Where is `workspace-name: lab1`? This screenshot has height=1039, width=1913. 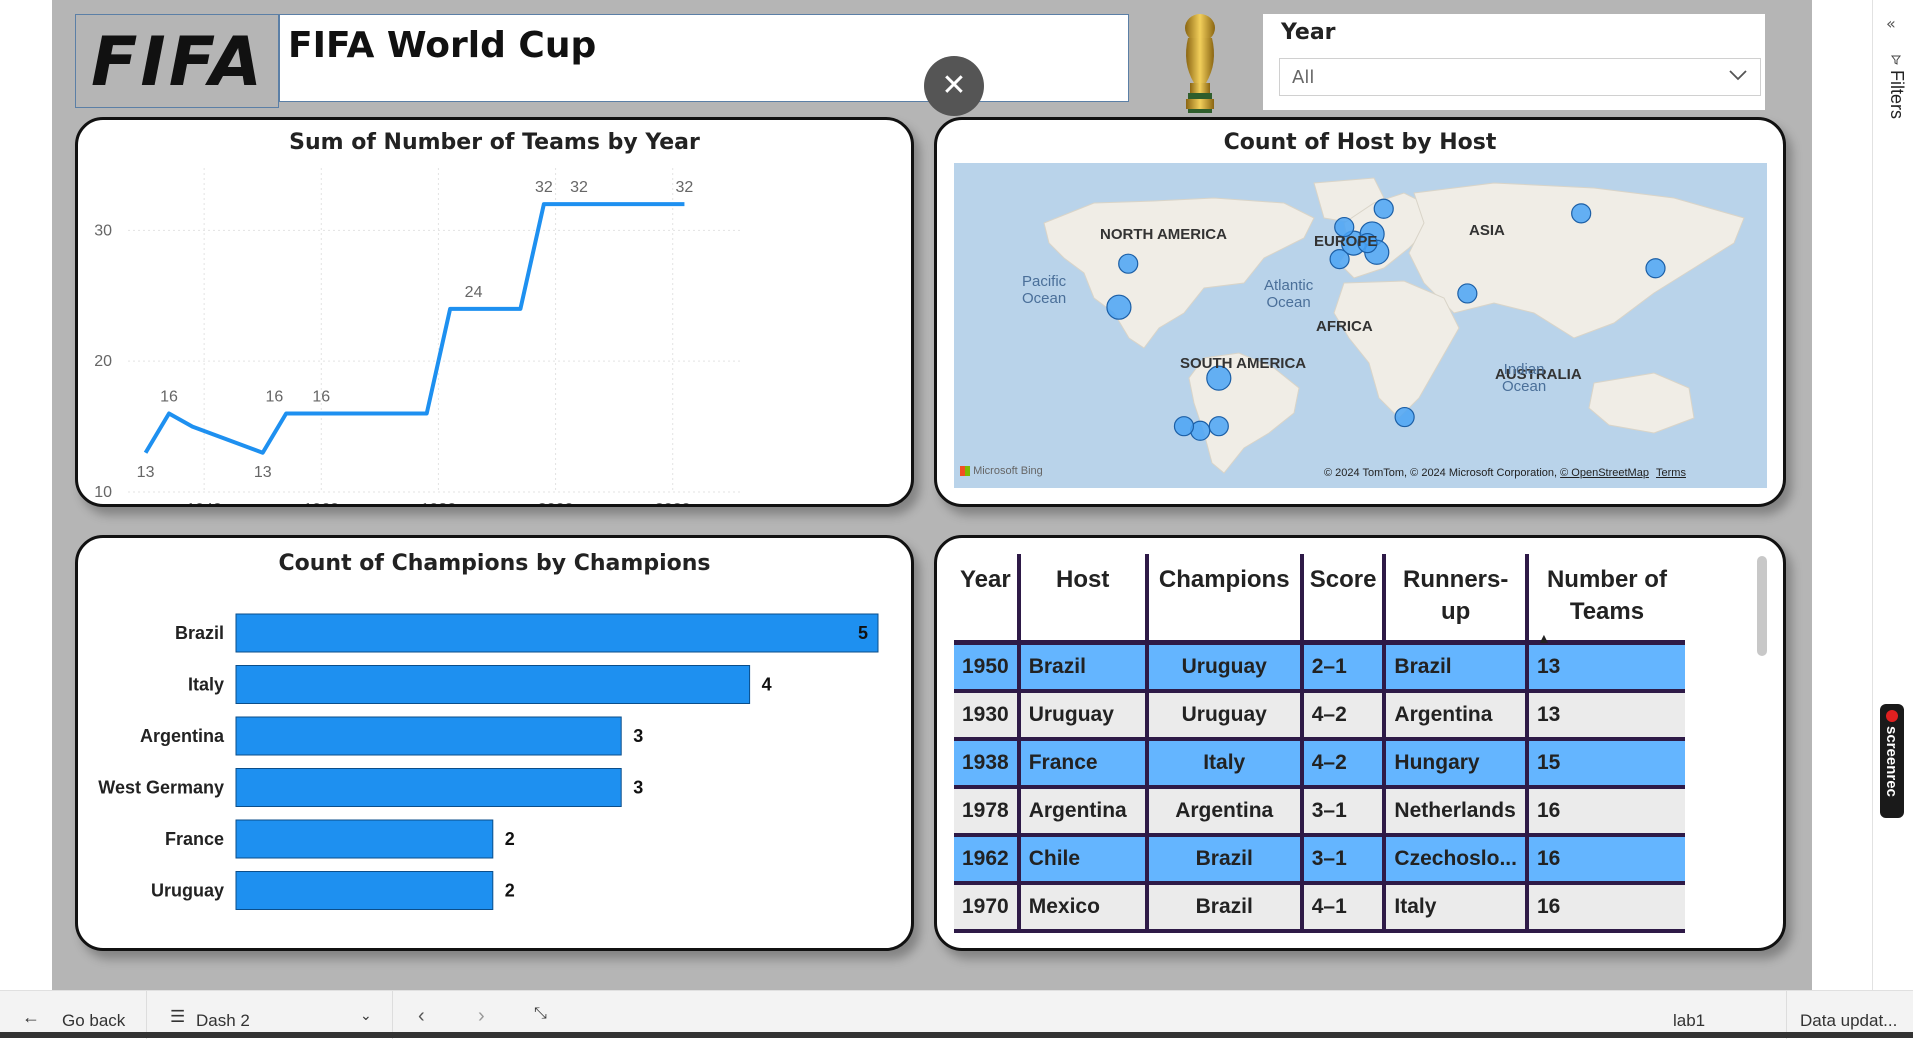
workspace-name: lab1 is located at coordinates (1689, 1020).